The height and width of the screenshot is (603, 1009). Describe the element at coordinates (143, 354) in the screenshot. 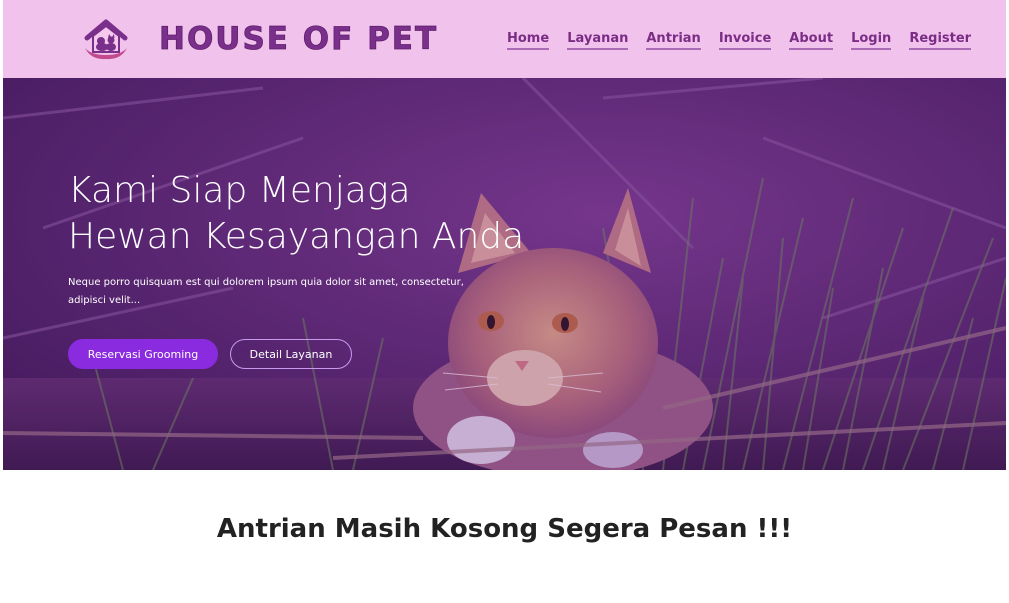

I see `reservasi-grooming-button: Reservasi Grooming` at that location.